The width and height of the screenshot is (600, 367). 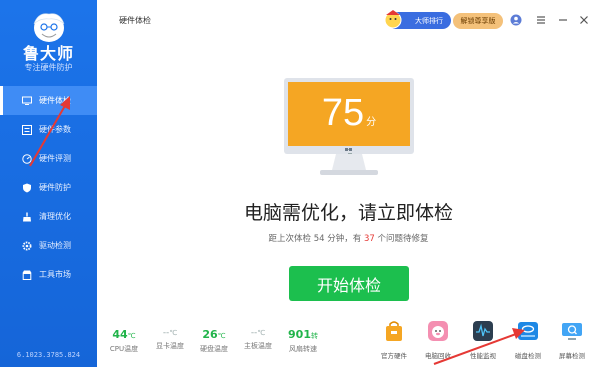 What do you see at coordinates (572, 356) in the screenshot?
I see `tool-label: 屏幕检测` at bounding box center [572, 356].